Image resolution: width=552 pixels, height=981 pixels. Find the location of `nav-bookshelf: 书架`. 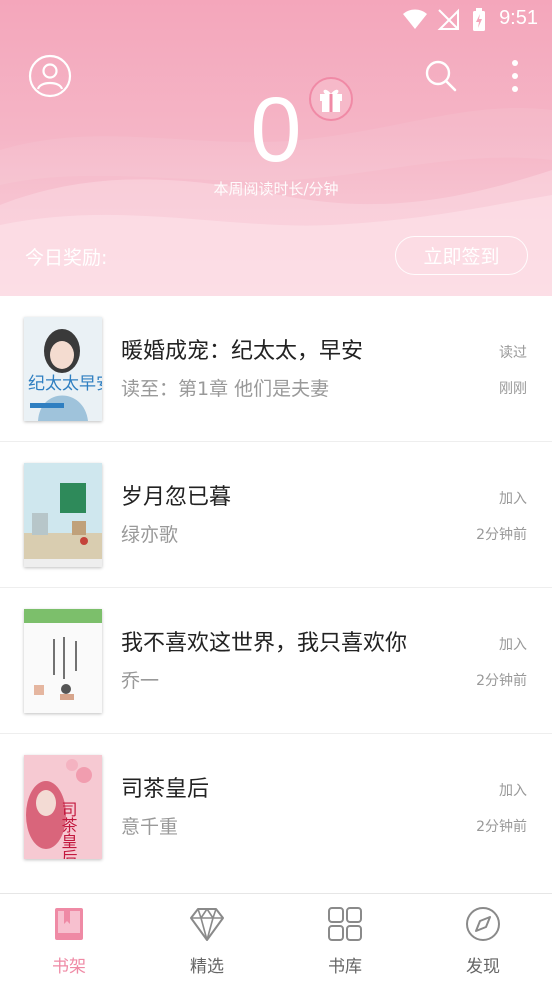

nav-bookshelf: 书架 is located at coordinates (69, 937).